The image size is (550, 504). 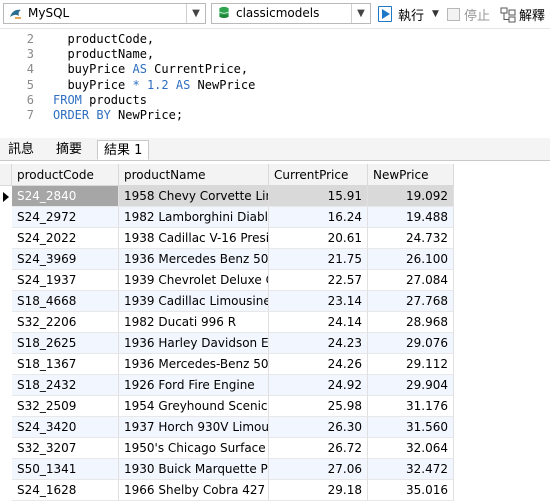 What do you see at coordinates (65, 406) in the screenshot?
I see `table-cell: S32_2509` at bounding box center [65, 406].